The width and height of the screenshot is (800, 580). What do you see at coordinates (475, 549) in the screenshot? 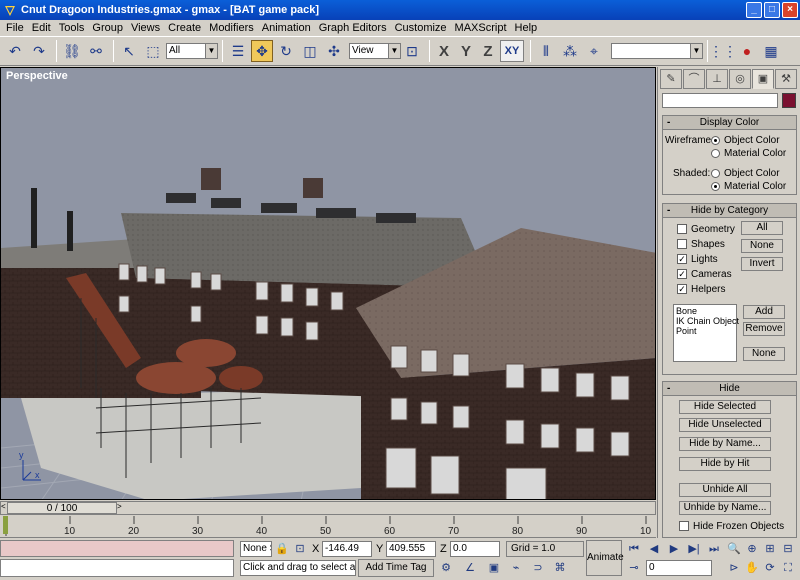
I see `z-coord-field: 0.0` at bounding box center [475, 549].